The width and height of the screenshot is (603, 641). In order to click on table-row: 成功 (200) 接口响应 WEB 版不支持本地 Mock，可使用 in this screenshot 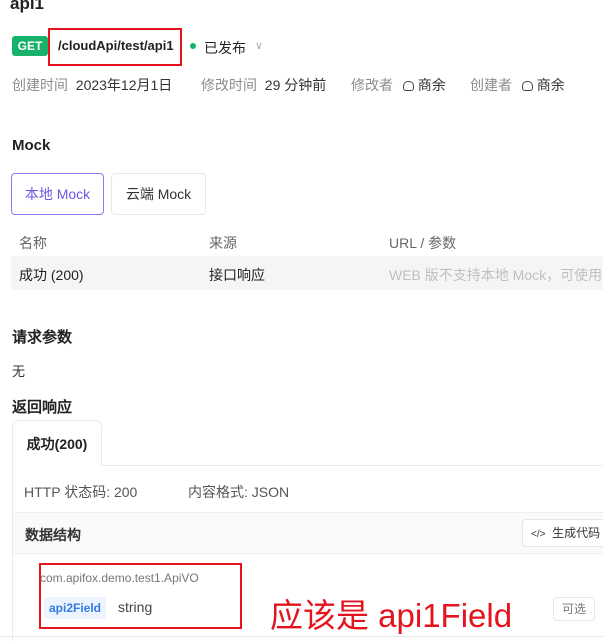, I will do `click(307, 273)`.